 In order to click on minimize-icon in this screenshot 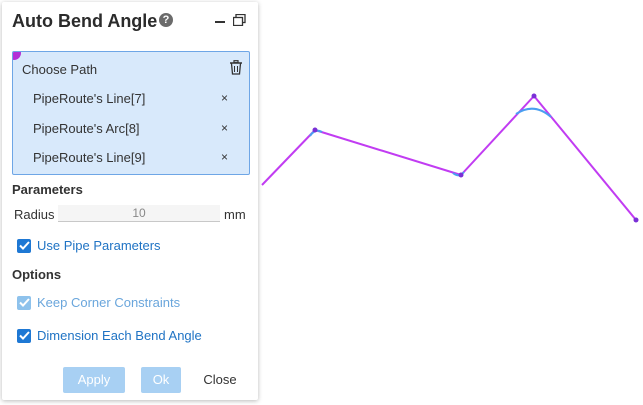, I will do `click(220, 22)`.